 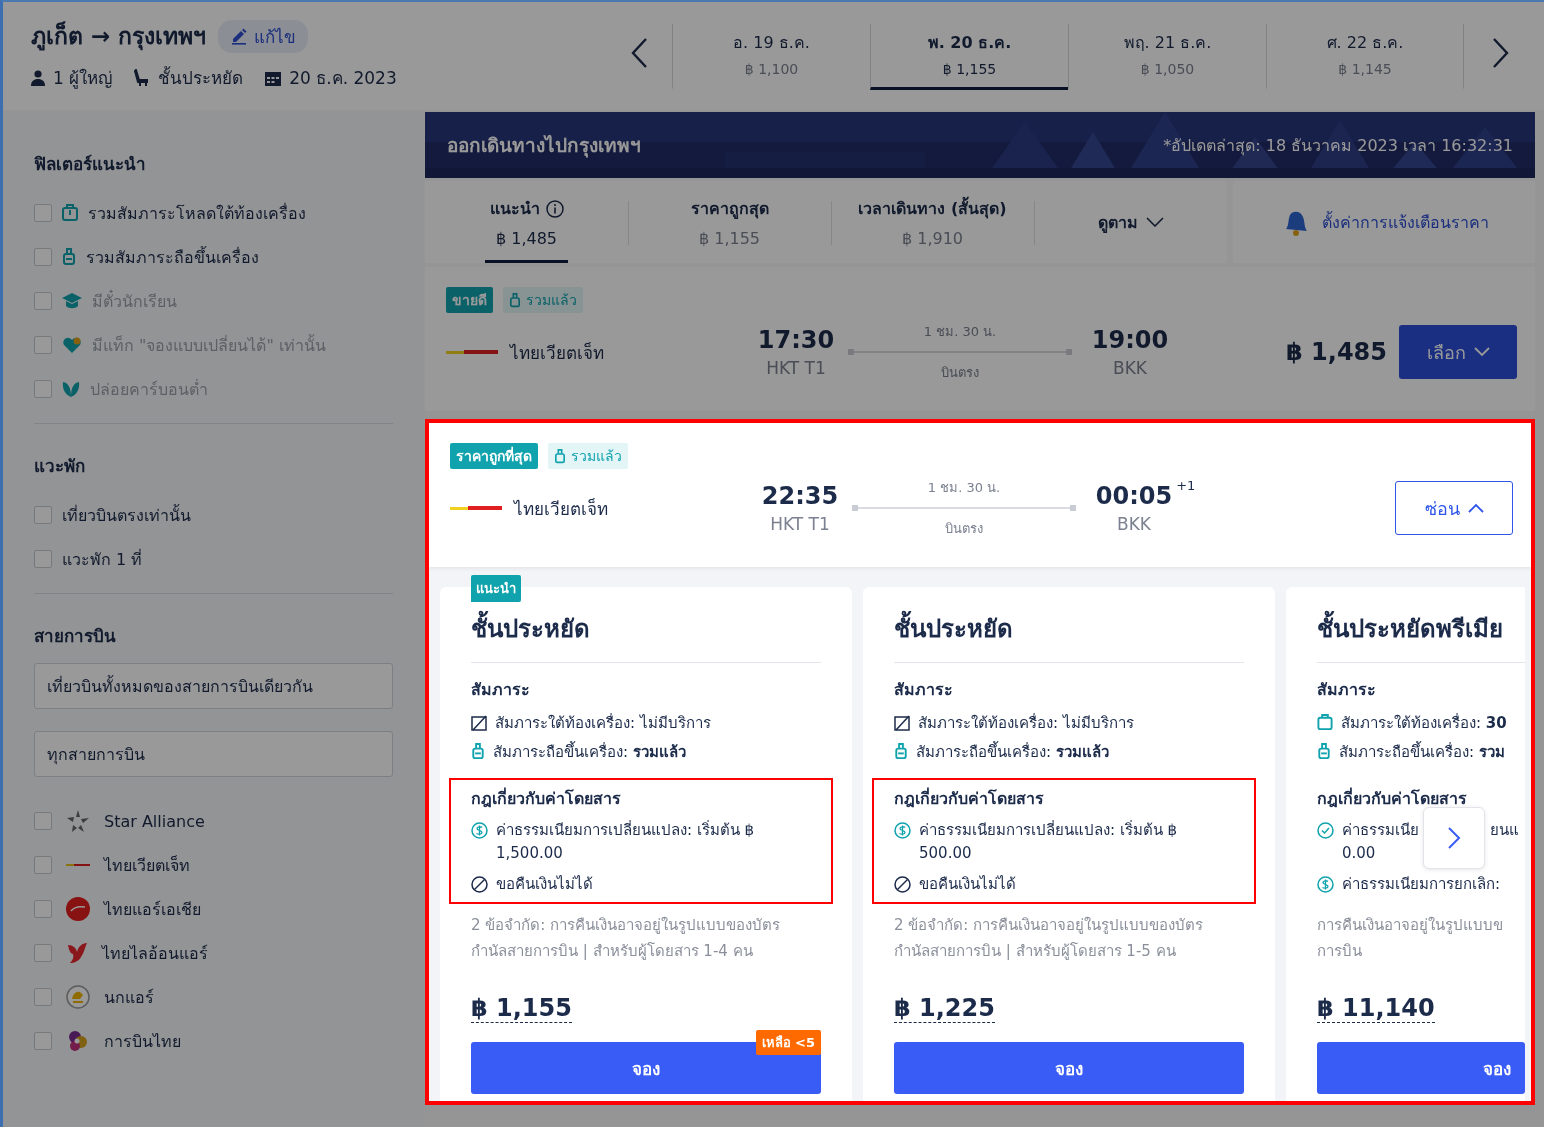 I want to click on flight-tag: ขายดี, so click(x=469, y=300).